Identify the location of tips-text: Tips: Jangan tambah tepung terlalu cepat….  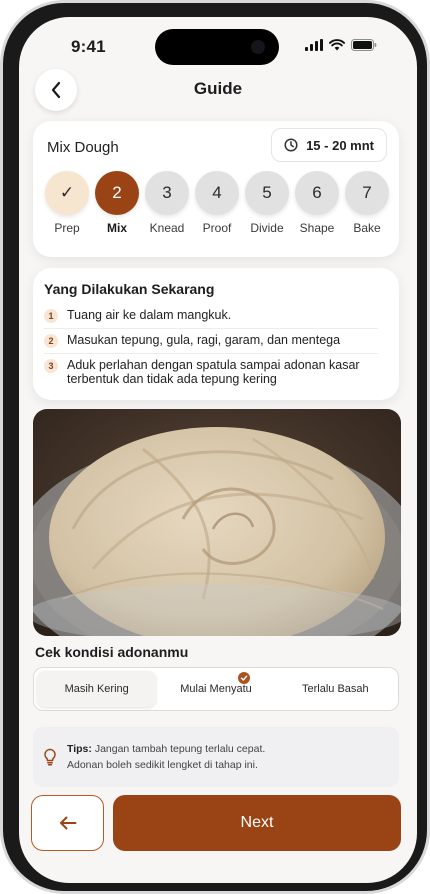
(166, 757).